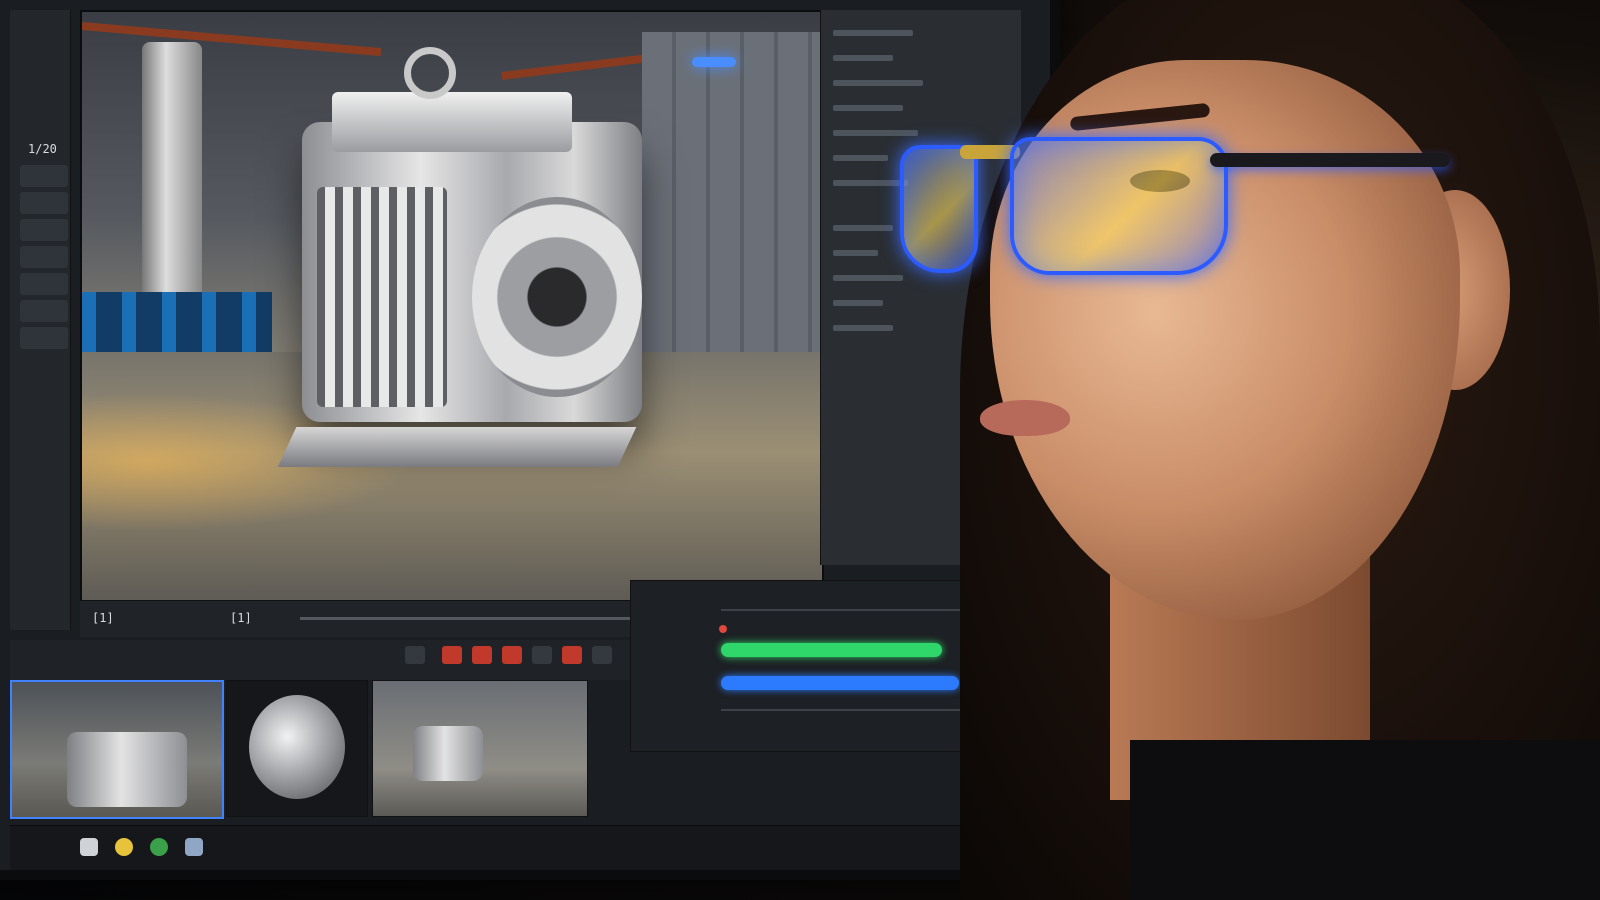  I want to click on viewport-machine-flange, so click(557, 297).